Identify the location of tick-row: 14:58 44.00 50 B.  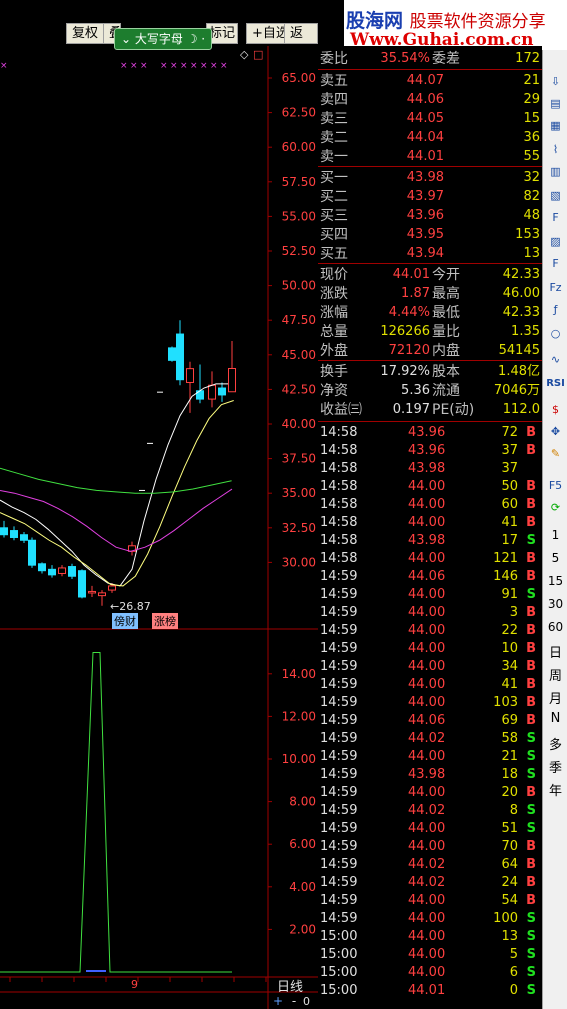
(430, 487).